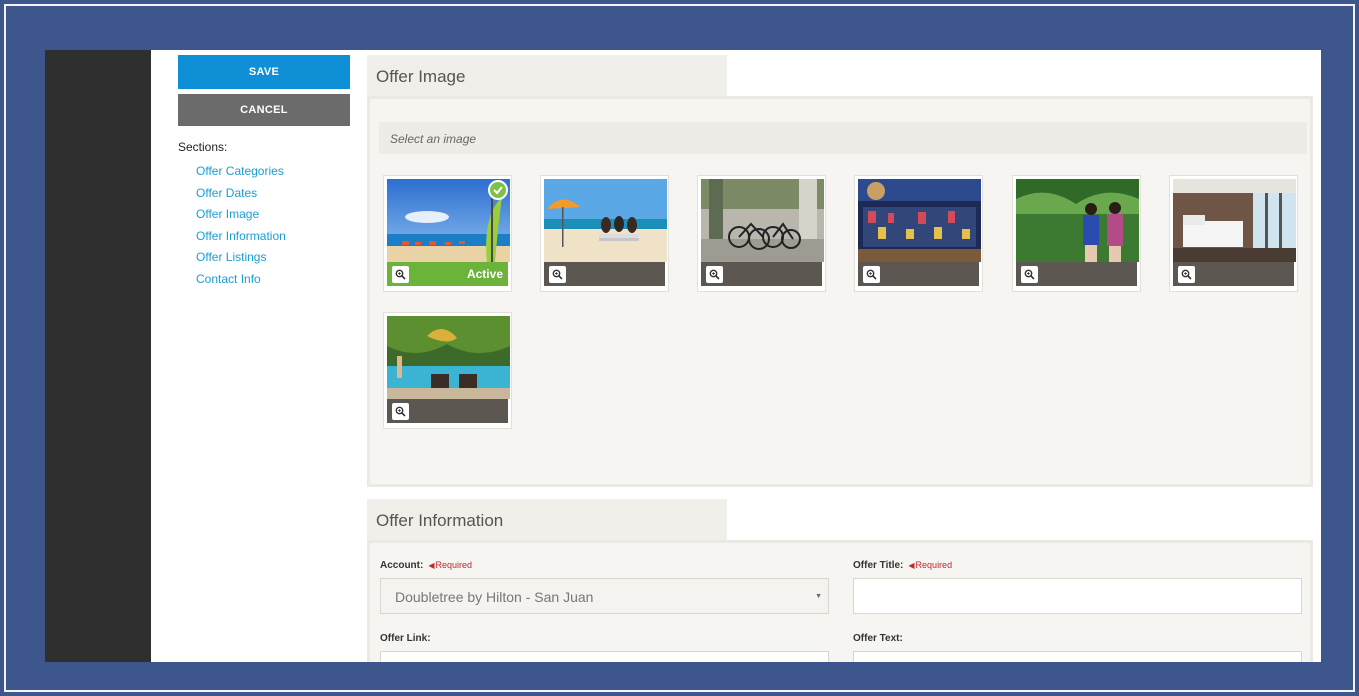 The width and height of the screenshot is (1359, 696). I want to click on image-thumbnail-beach-friends, so click(604, 233).